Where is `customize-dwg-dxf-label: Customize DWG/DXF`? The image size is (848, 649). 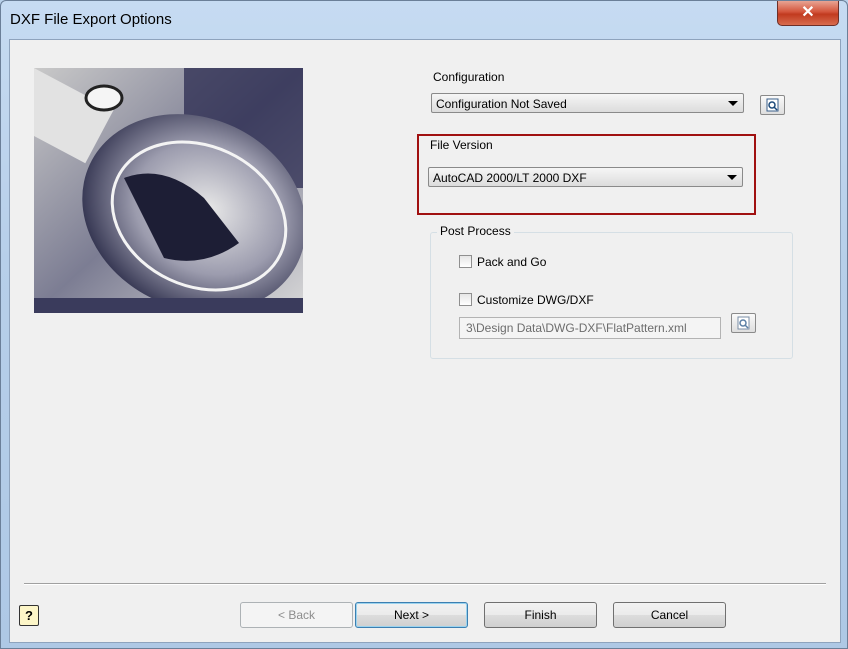
customize-dwg-dxf-label: Customize DWG/DXF is located at coordinates (535, 300).